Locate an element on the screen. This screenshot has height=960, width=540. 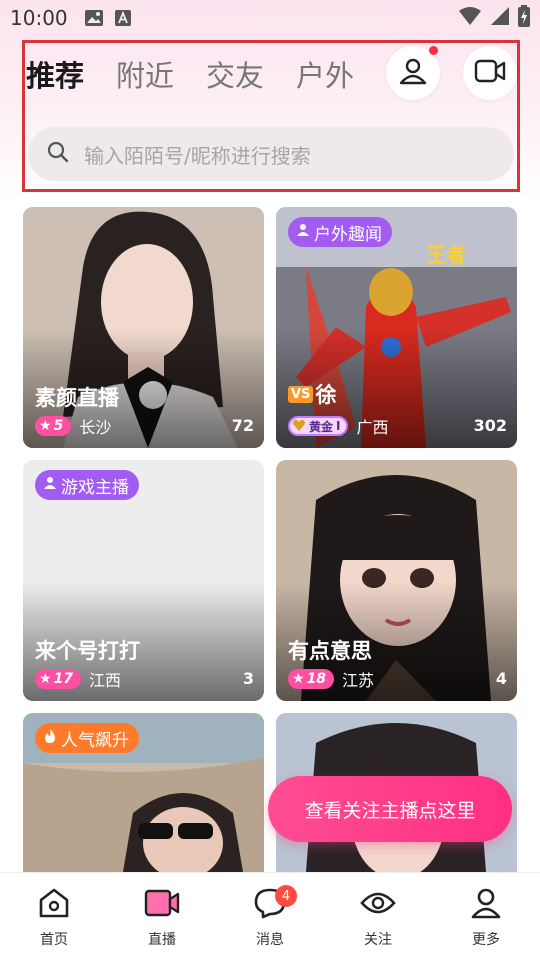
search-bar: 输入陌陌号/昵称进行搜索 is located at coordinates (271, 154).